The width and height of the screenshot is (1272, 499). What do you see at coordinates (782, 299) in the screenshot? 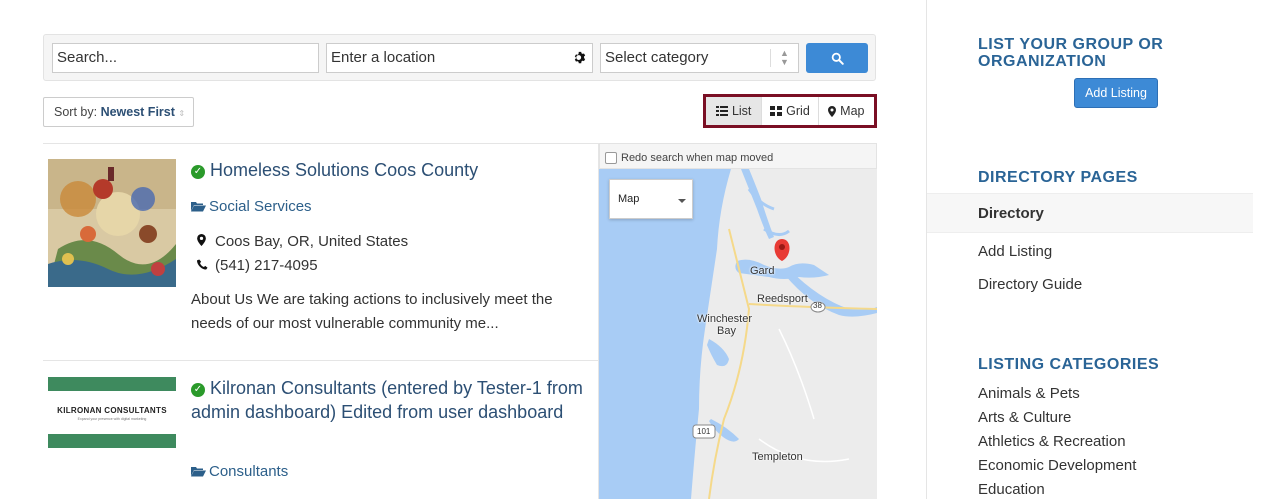
I see `map-label: Reedsport` at bounding box center [782, 299].